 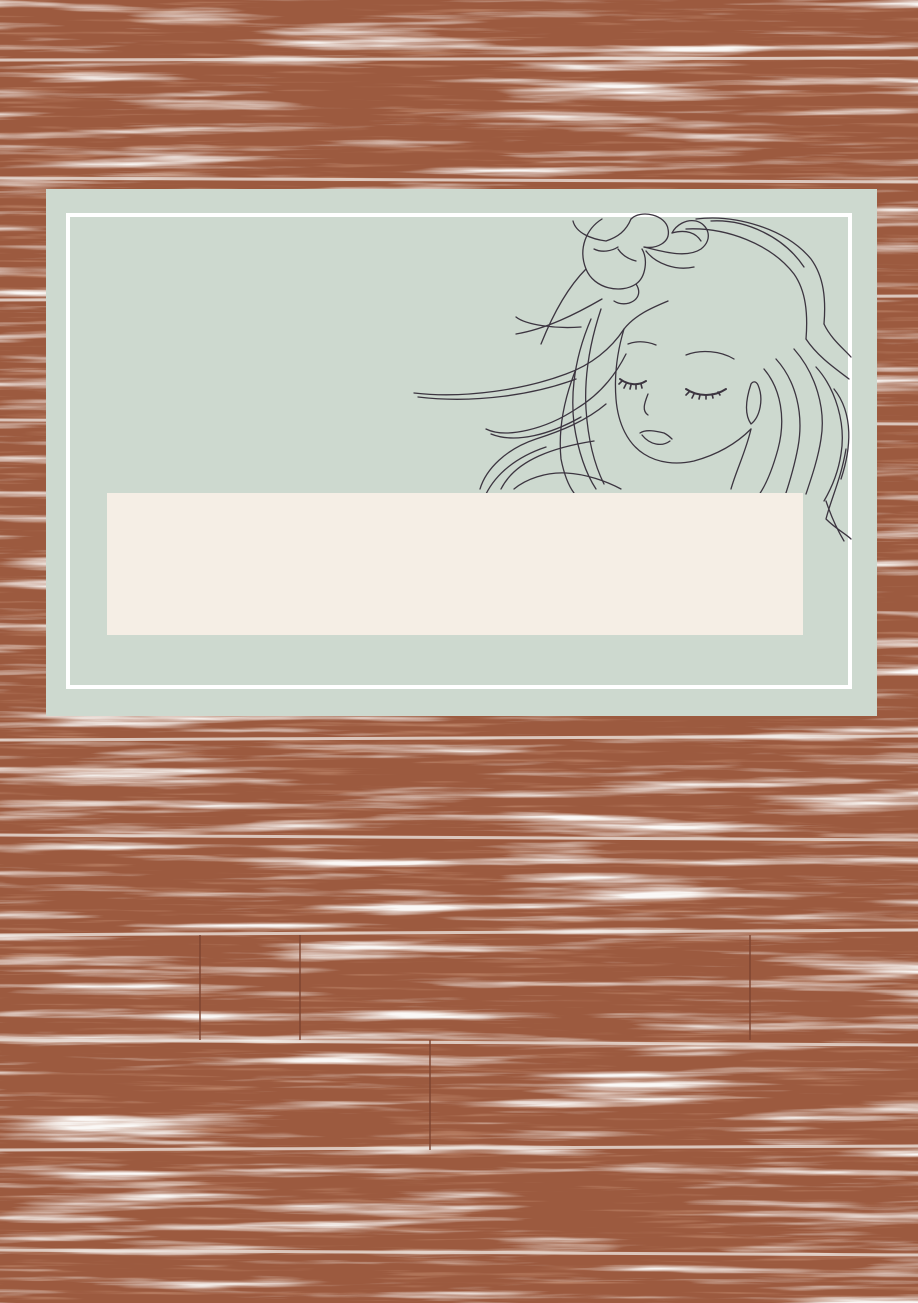 I want to click on hair-flower-icon, so click(x=640, y=259).